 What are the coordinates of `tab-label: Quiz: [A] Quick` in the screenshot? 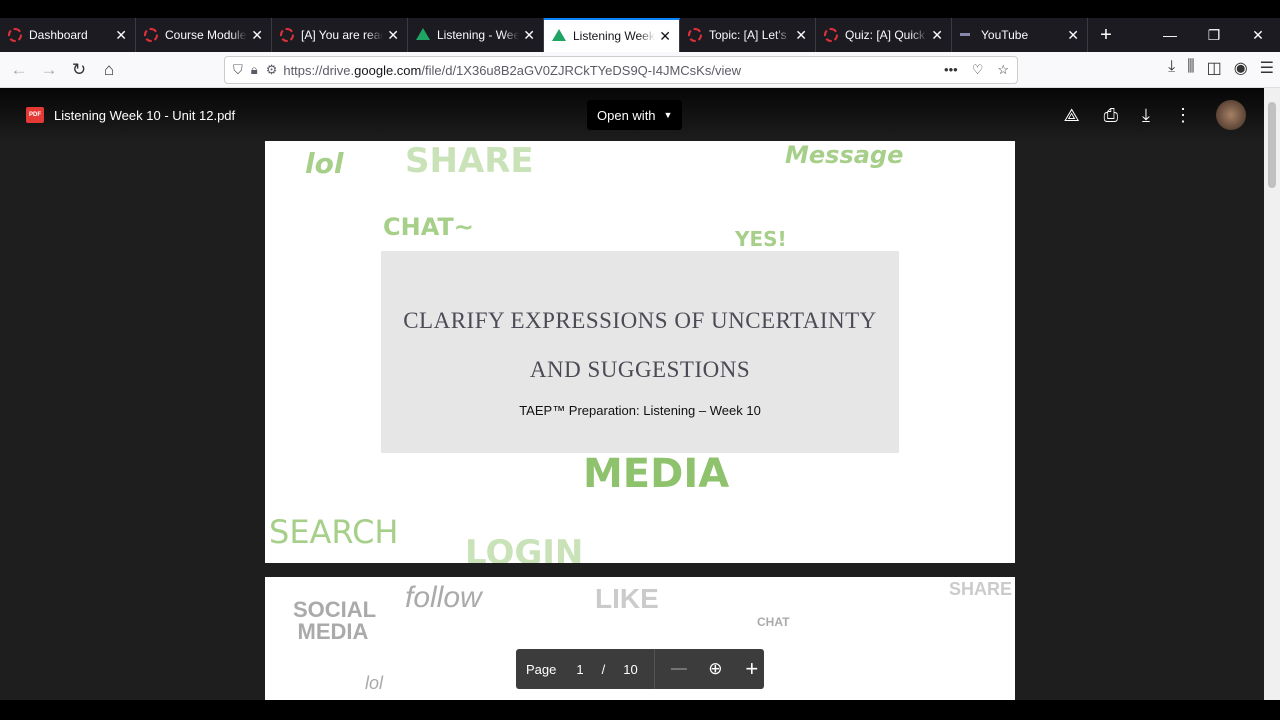 It's located at (885, 35).